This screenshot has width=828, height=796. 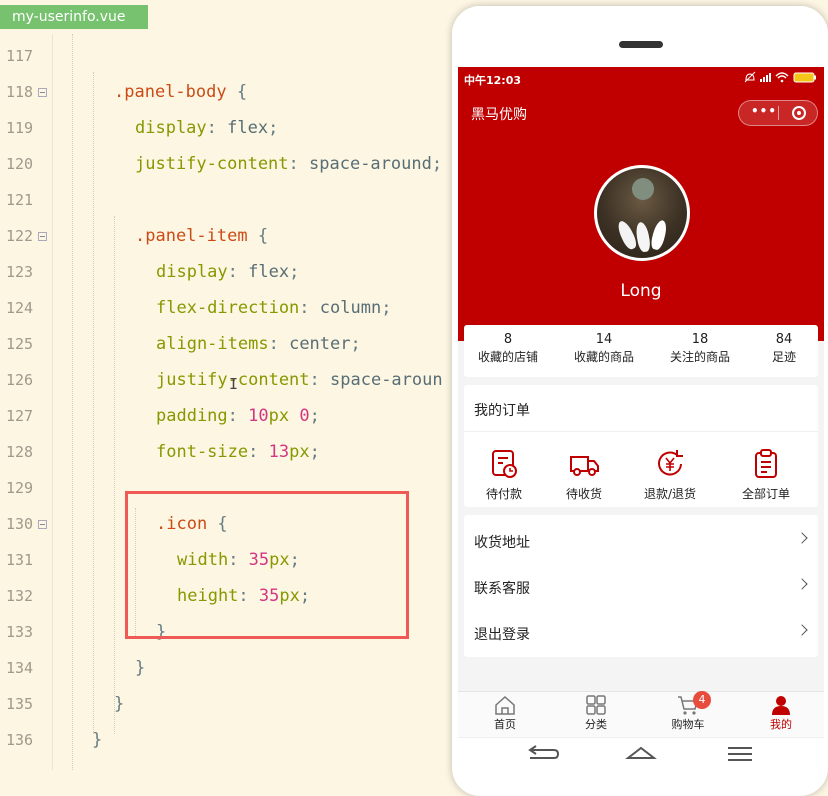 What do you see at coordinates (228, 308) in the screenshot?
I see `code-token: flex-direction` at bounding box center [228, 308].